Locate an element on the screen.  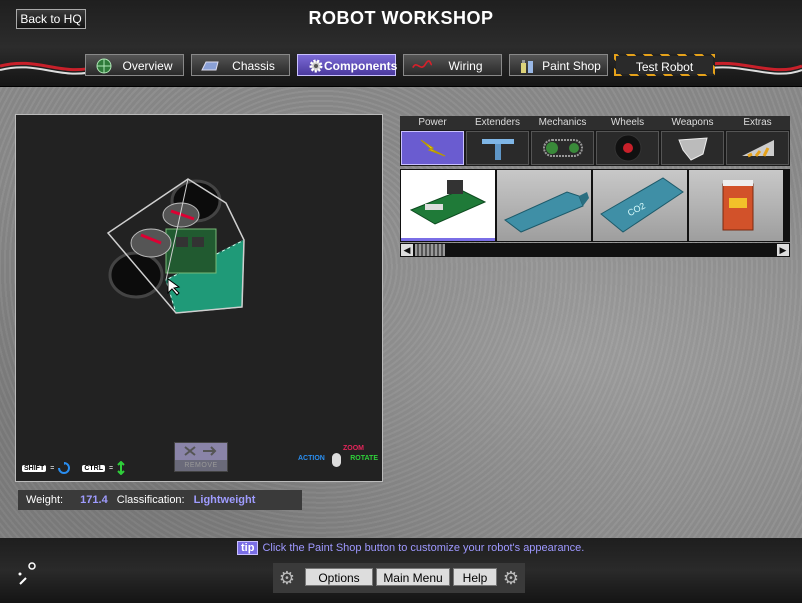
tab-paint-shop: Paint Shop is located at coordinates (558, 65).